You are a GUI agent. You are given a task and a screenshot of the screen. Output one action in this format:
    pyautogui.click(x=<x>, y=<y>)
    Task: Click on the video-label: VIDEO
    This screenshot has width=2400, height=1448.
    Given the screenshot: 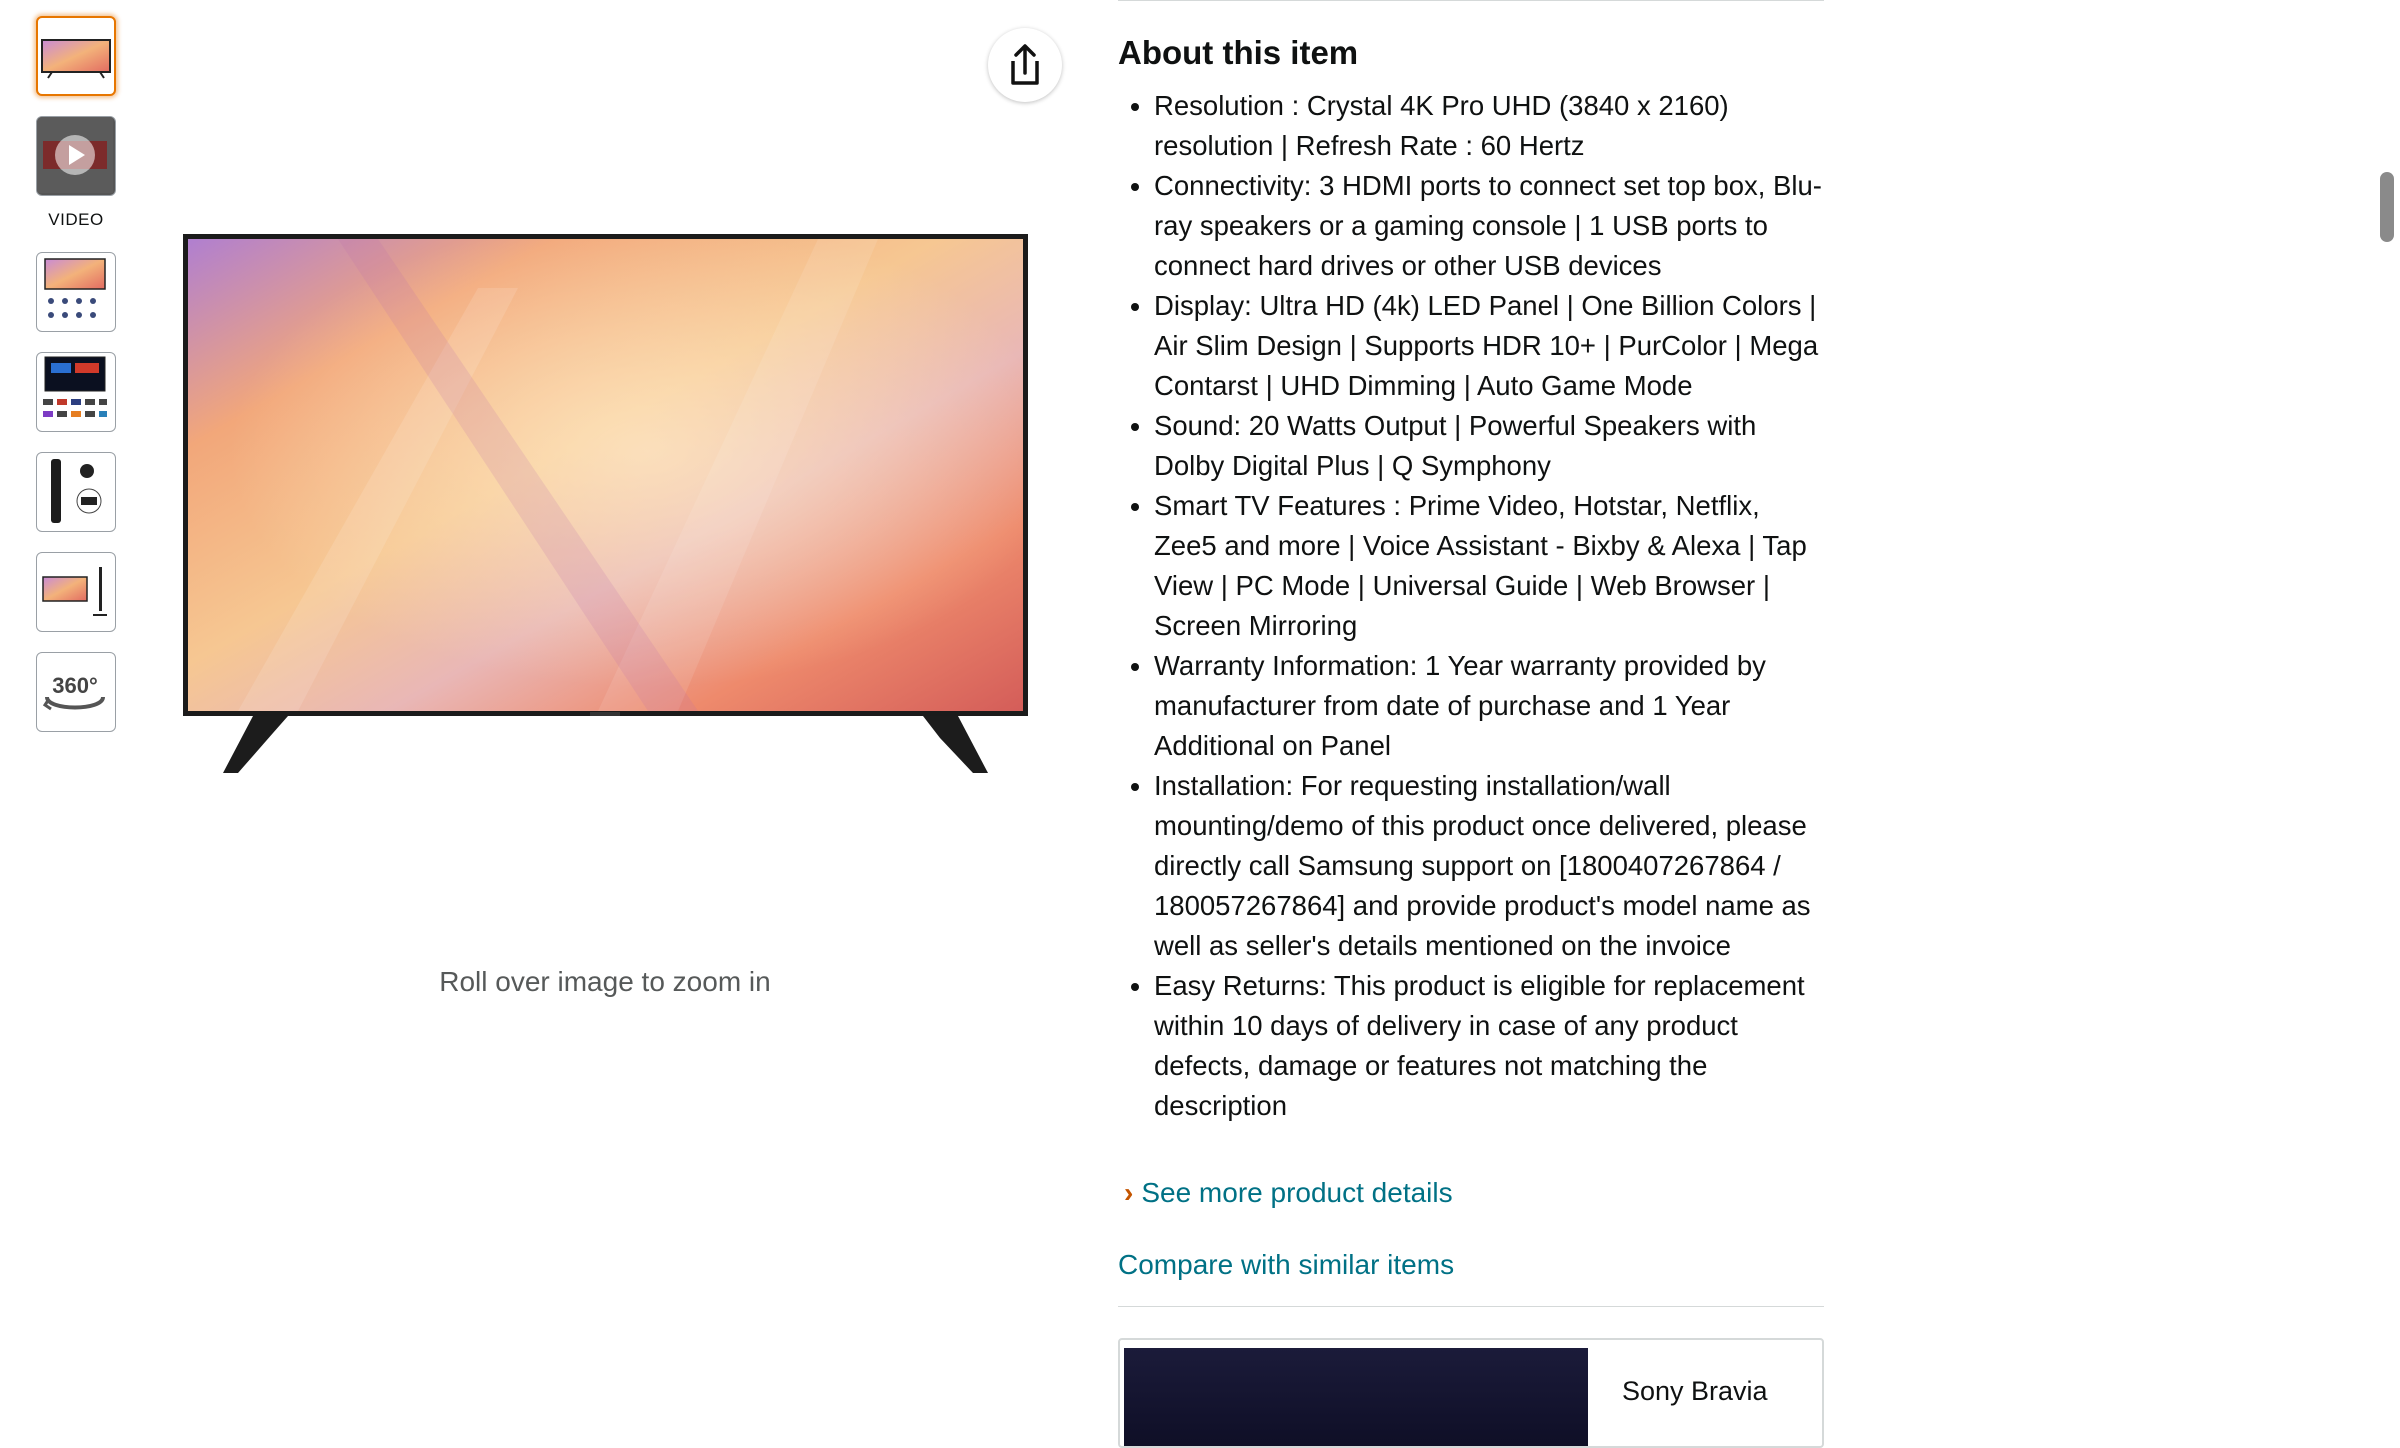 What is the action you would take?
    pyautogui.click(x=76, y=219)
    